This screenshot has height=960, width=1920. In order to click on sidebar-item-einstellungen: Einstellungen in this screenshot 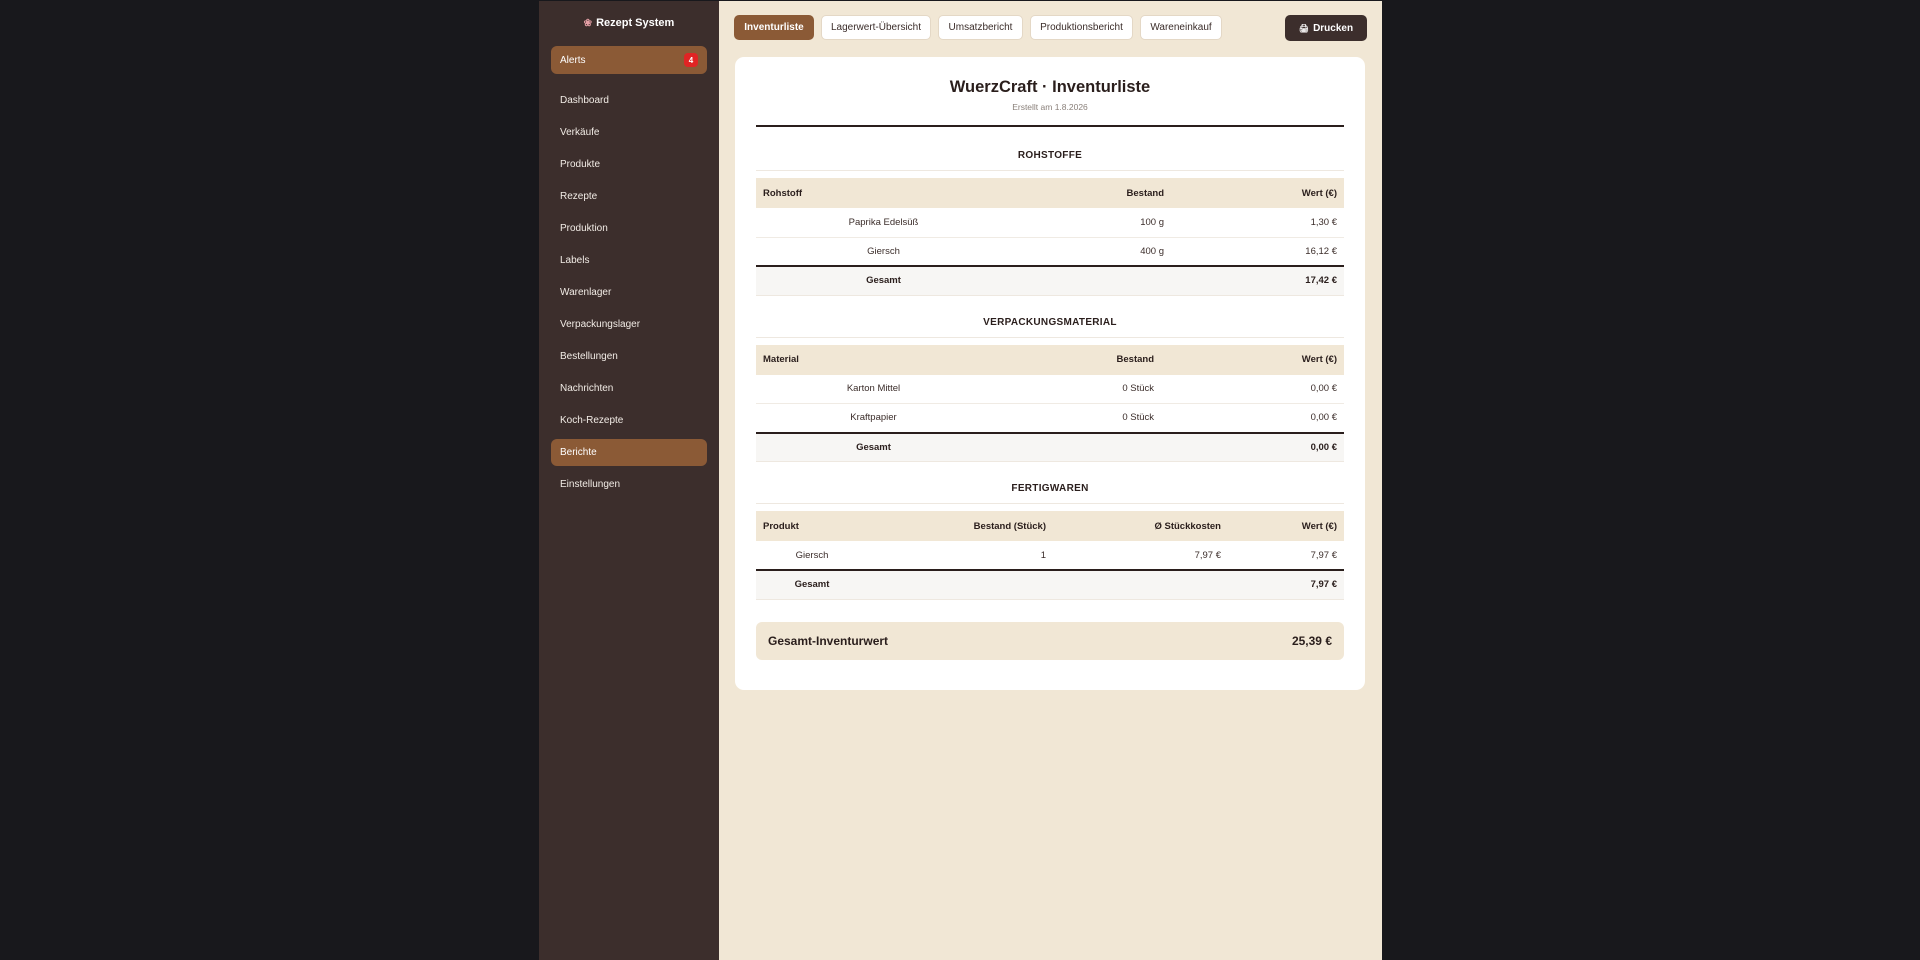, I will do `click(629, 484)`.